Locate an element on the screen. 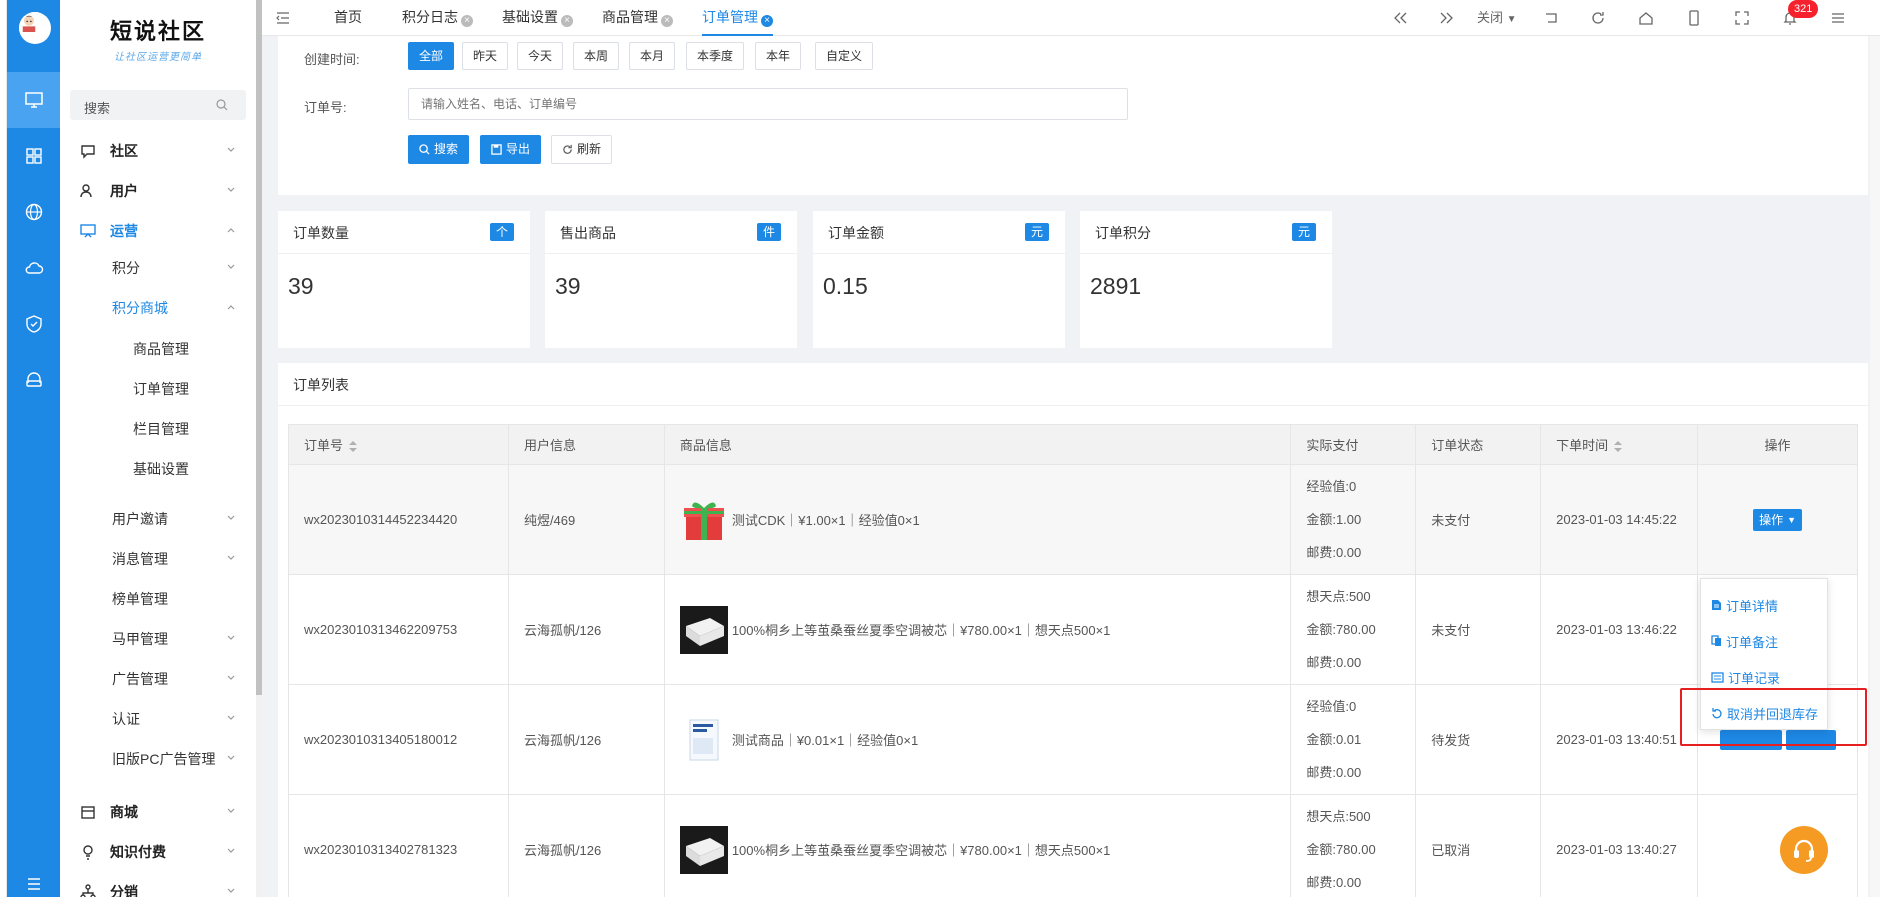 The height and width of the screenshot is (897, 1880). rail-cloud is located at coordinates (33, 268).